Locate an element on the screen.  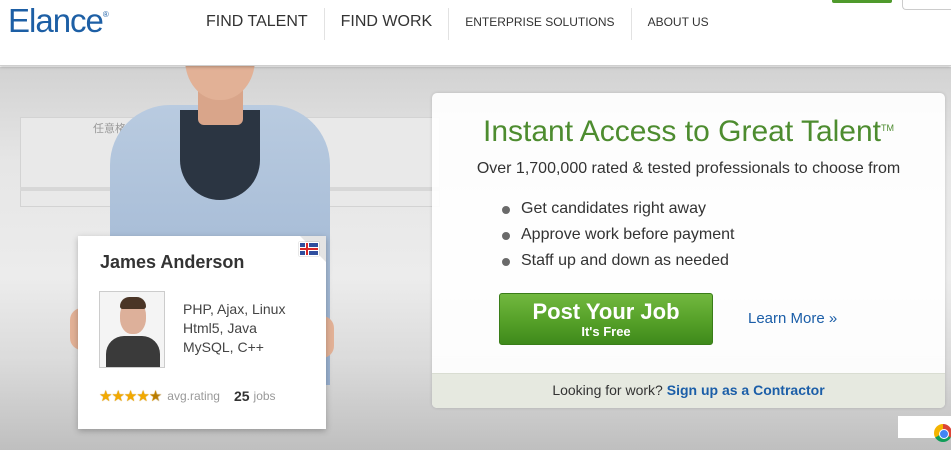
post-your-job-button: Post Your Job It's Free is located at coordinates (606, 319).